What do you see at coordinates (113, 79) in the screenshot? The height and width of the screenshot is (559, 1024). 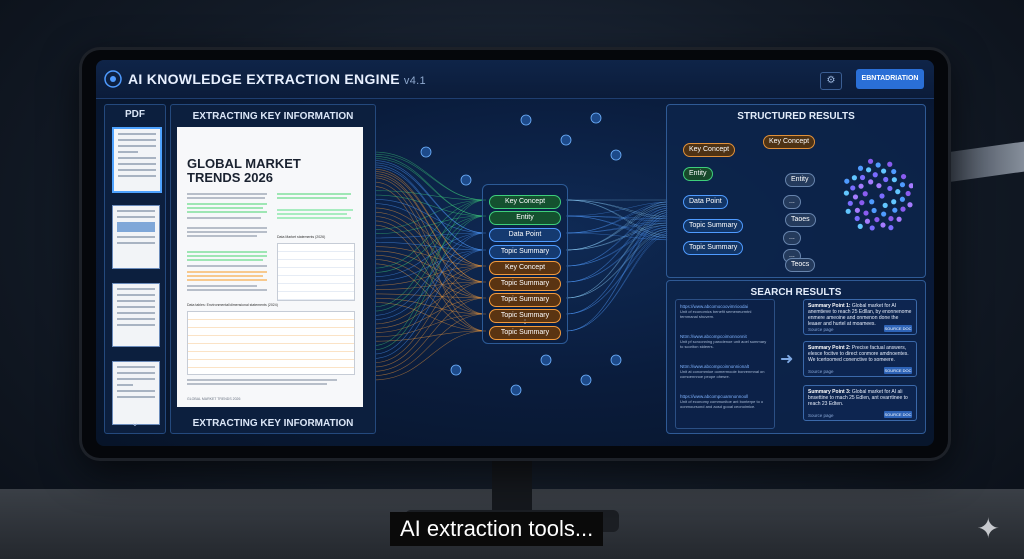 I see `brain-logo-icon` at bounding box center [113, 79].